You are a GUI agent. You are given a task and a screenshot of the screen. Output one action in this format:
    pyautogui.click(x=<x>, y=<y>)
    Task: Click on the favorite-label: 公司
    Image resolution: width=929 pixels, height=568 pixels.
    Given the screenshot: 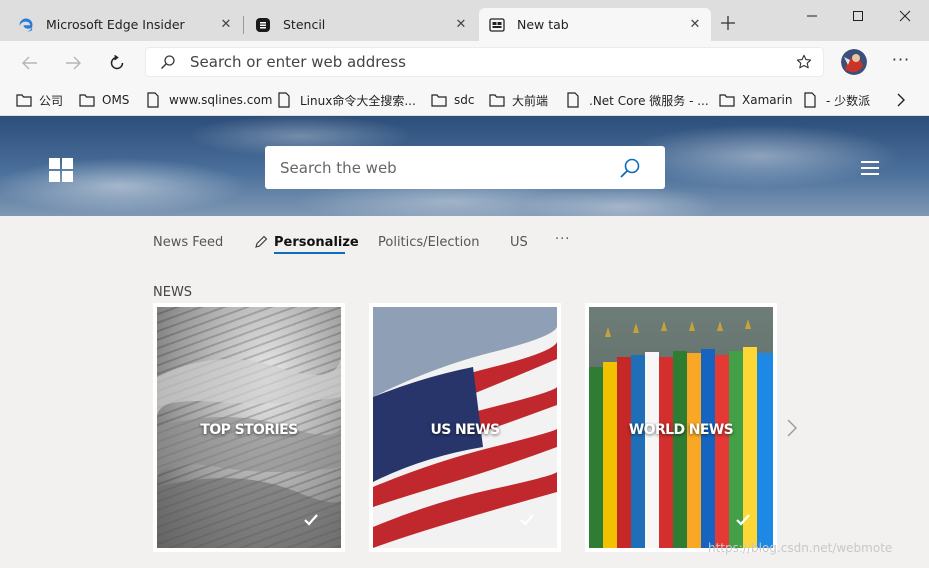 What is the action you would take?
    pyautogui.click(x=51, y=100)
    